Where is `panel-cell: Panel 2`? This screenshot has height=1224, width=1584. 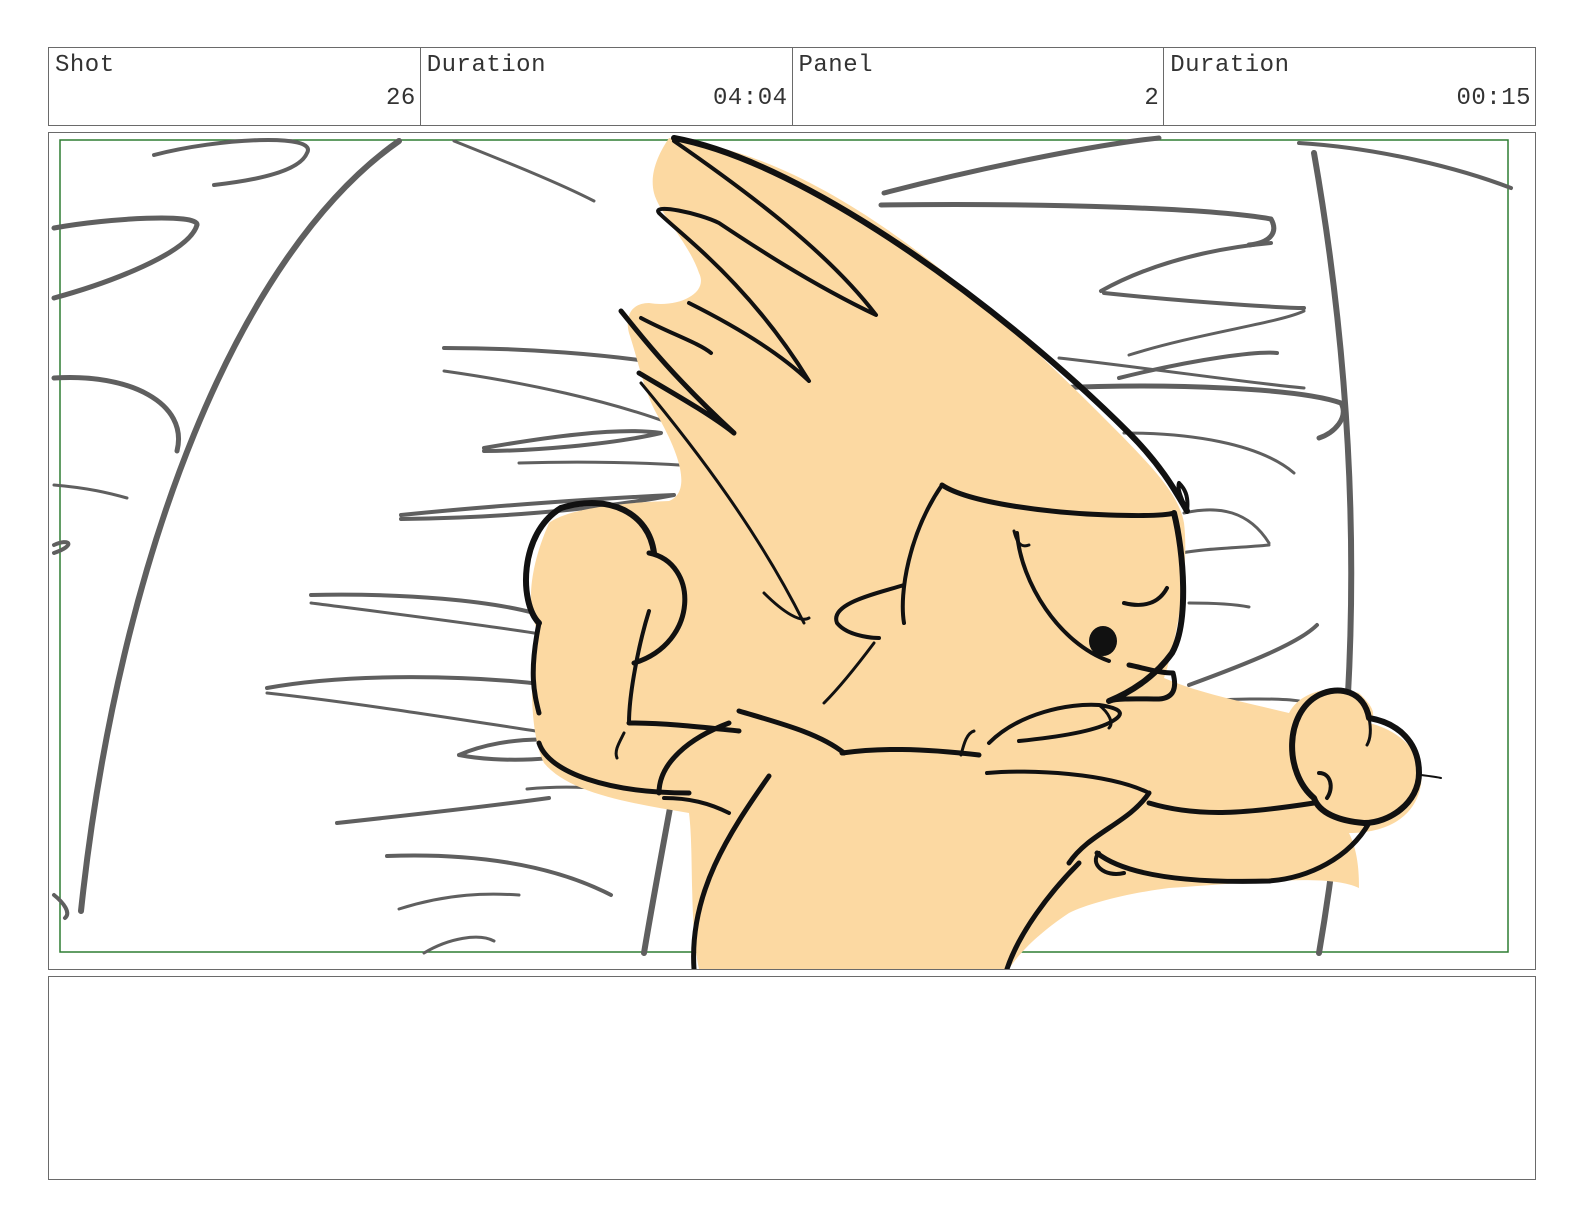
panel-cell: Panel 2 is located at coordinates (979, 86).